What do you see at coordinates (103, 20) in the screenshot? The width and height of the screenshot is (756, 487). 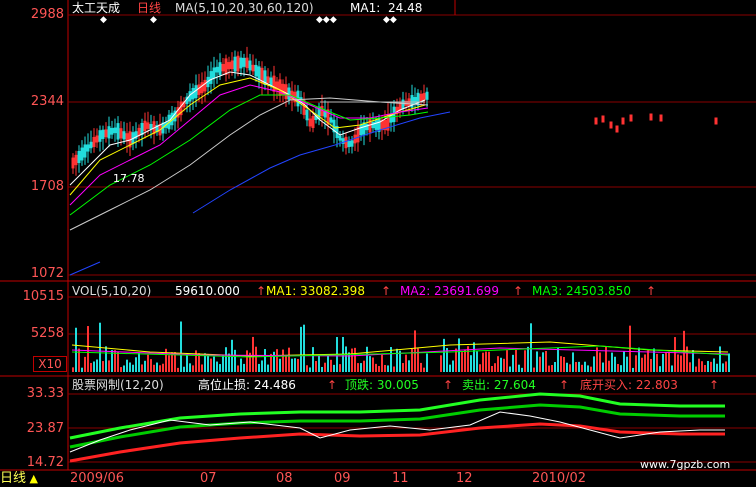 I see `event-marker-1: ◆` at bounding box center [103, 20].